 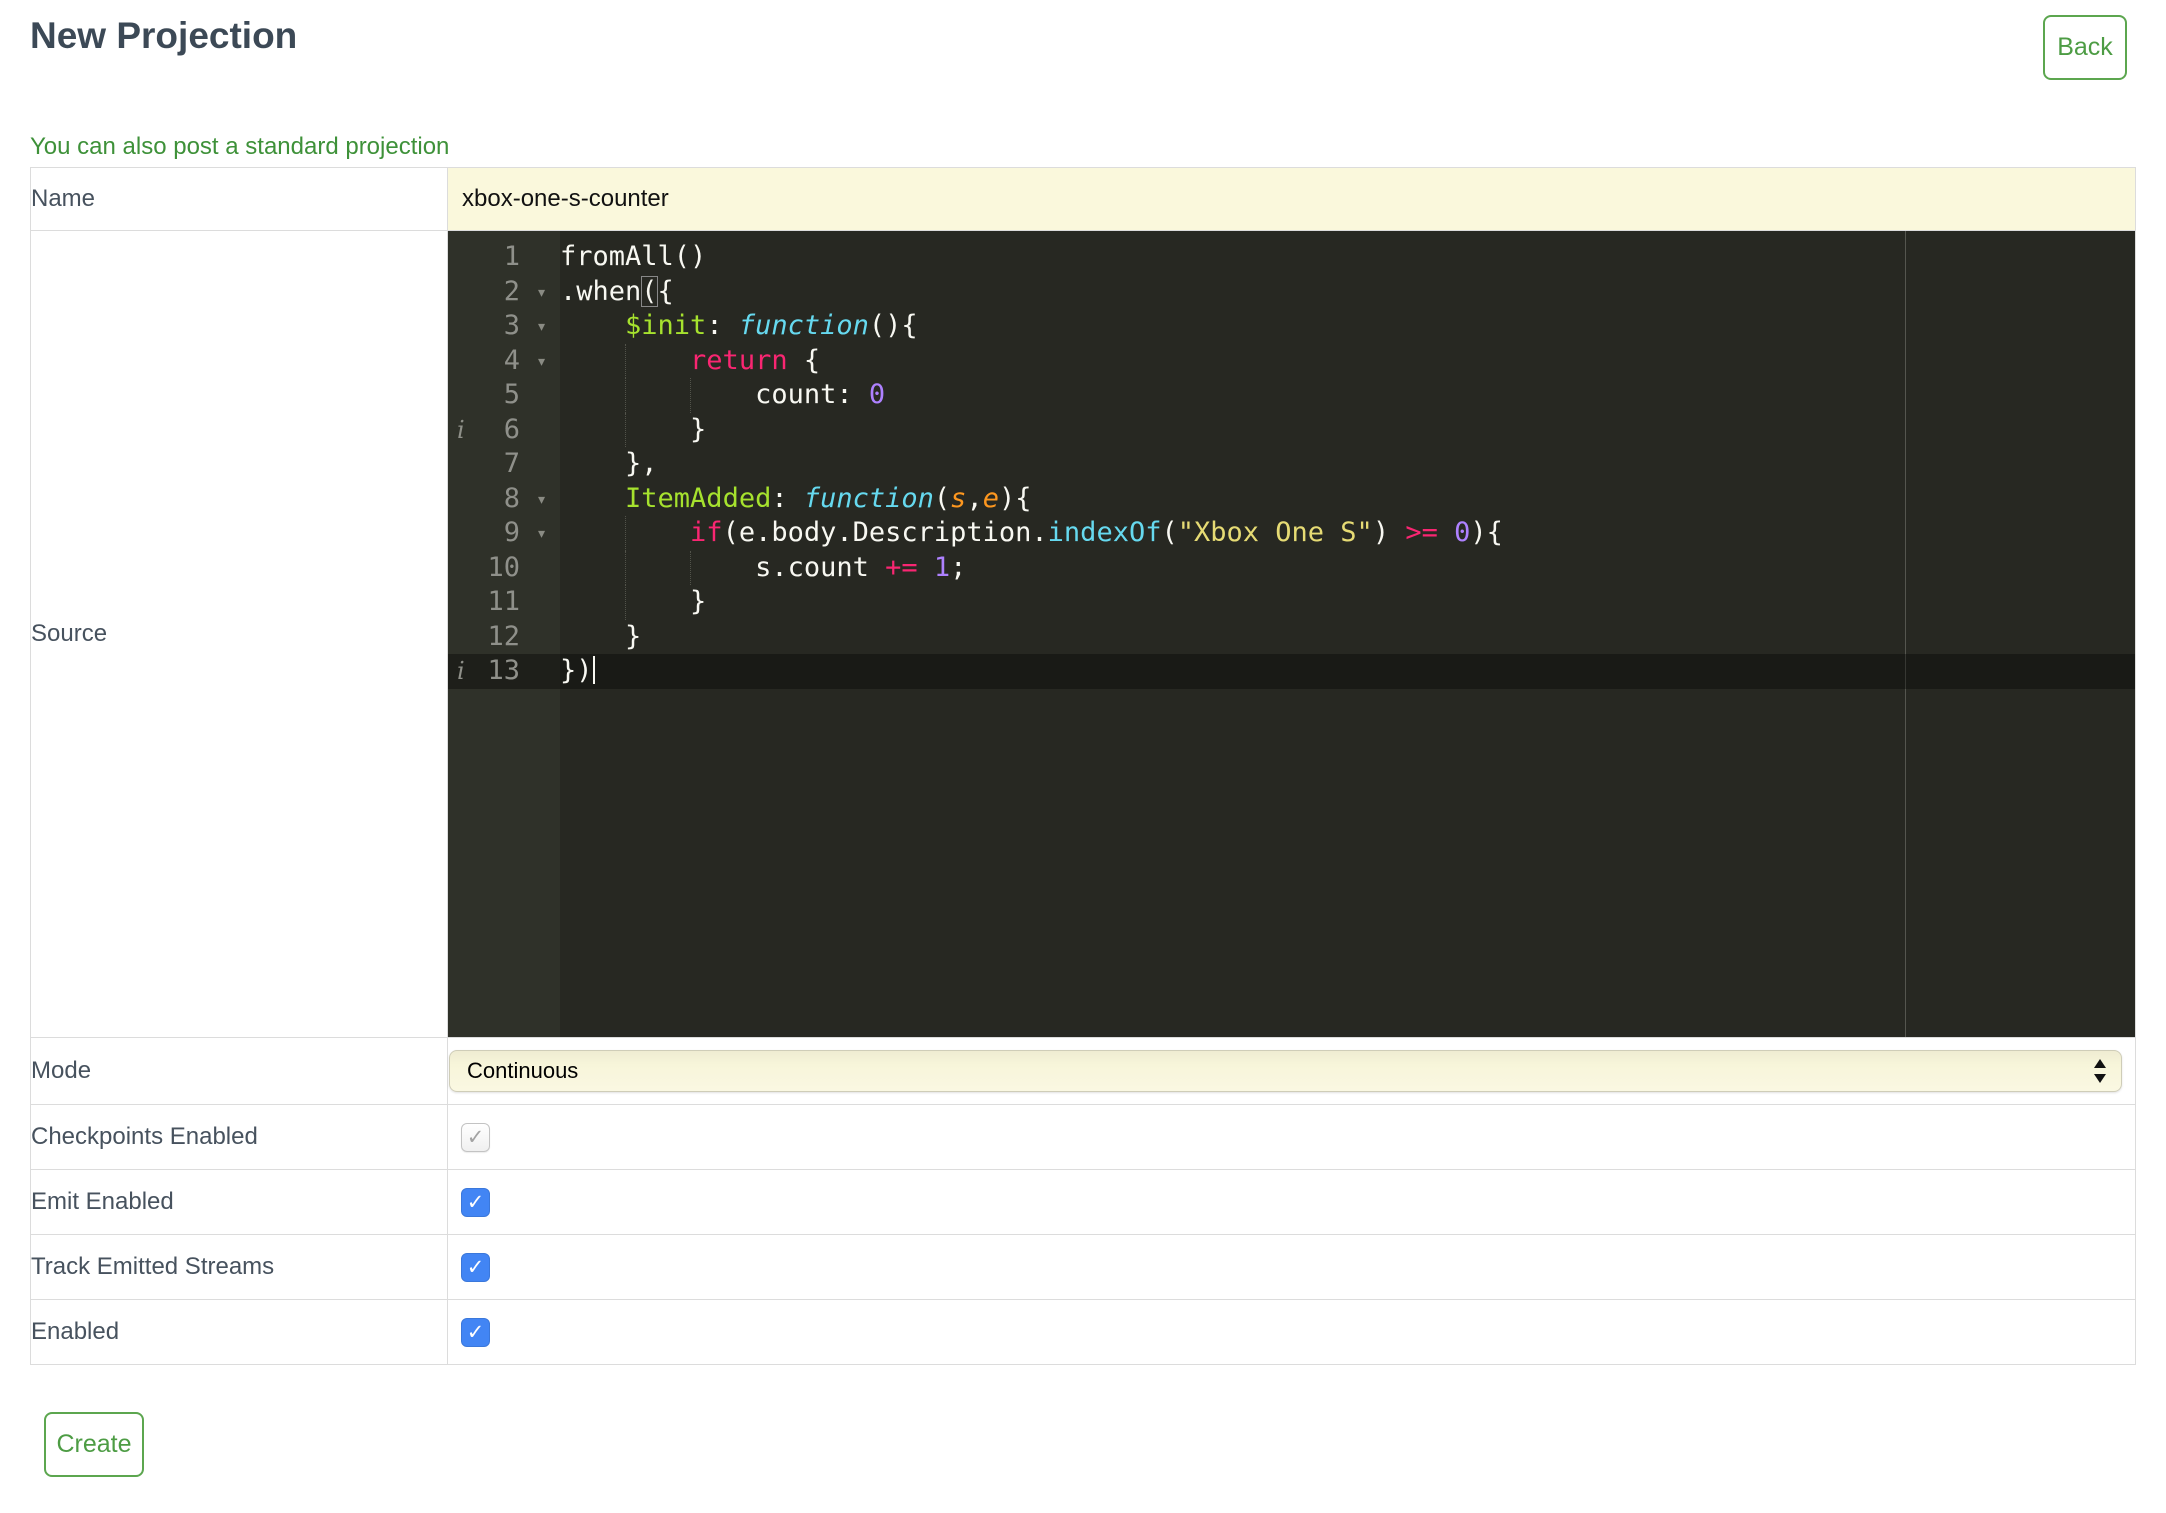 What do you see at coordinates (1291, 1202) in the screenshot?
I see `emit-value-cell: ✓` at bounding box center [1291, 1202].